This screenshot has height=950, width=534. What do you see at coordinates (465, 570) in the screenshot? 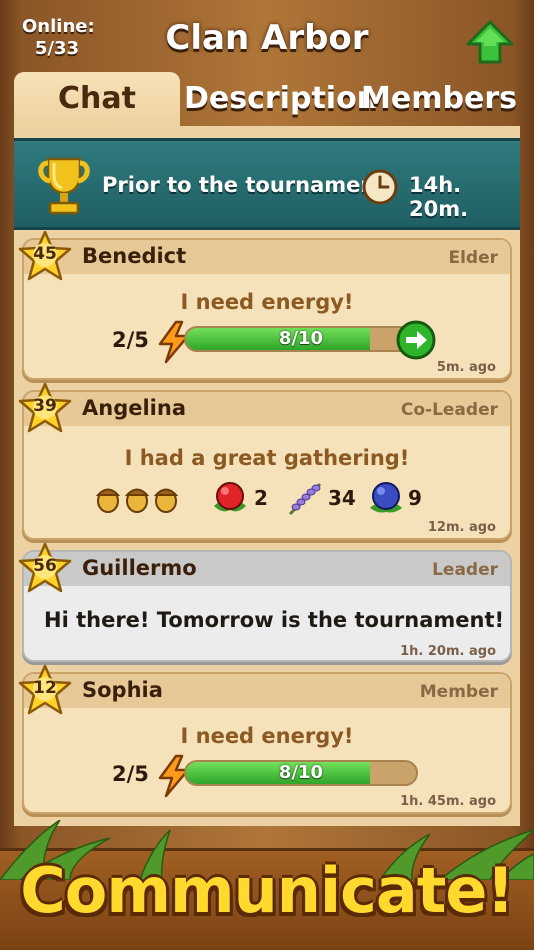
I see `player-role: Leader` at bounding box center [465, 570].